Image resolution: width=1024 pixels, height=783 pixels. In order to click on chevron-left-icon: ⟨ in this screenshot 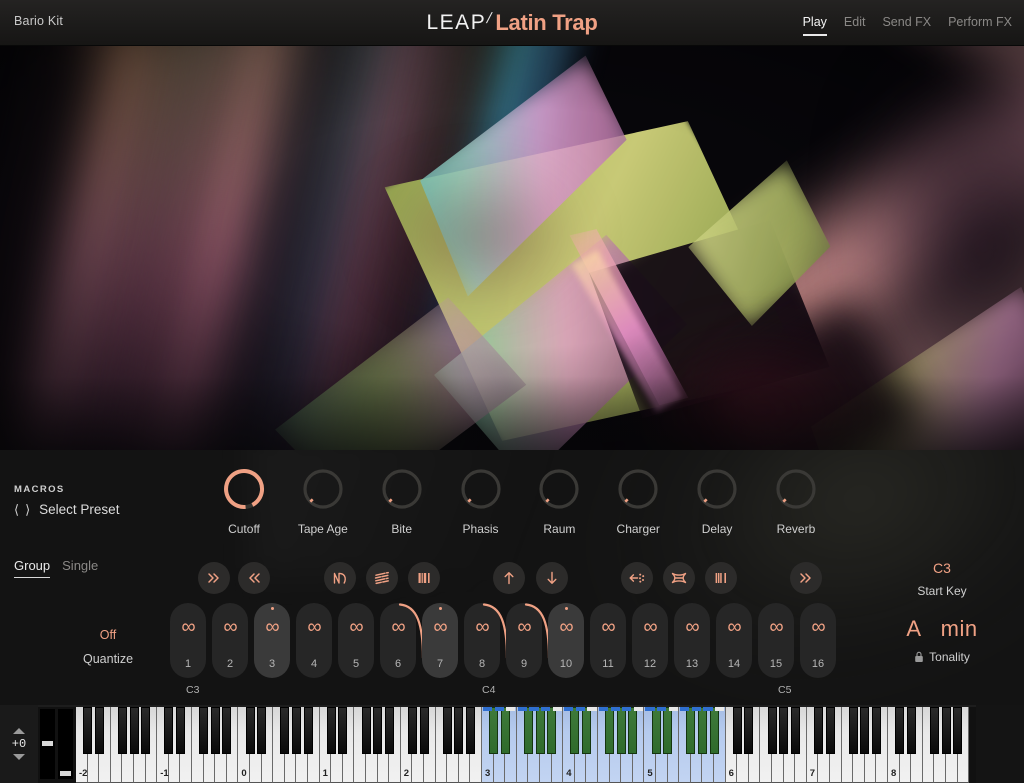, I will do `click(16, 509)`.